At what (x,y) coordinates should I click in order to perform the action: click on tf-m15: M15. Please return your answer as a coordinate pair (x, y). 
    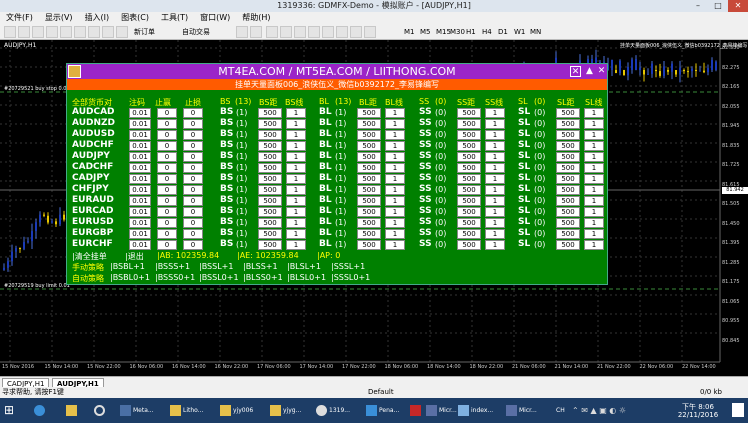
    Looking at the image, I should click on (443, 32).